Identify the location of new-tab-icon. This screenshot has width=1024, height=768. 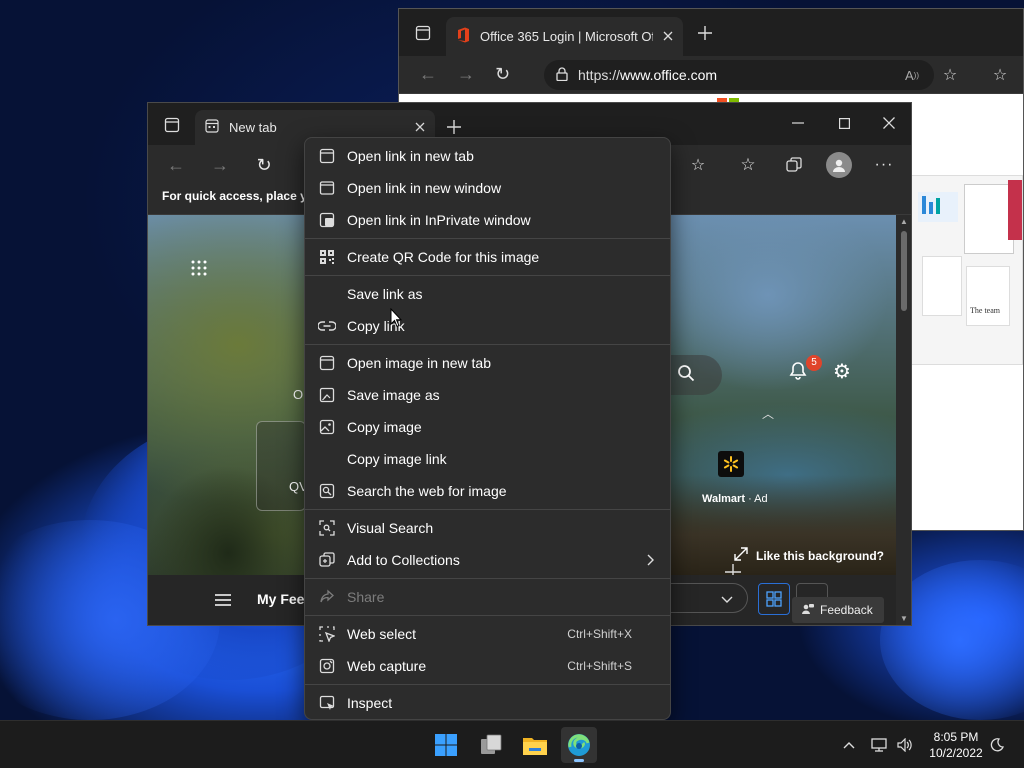
(327, 156).